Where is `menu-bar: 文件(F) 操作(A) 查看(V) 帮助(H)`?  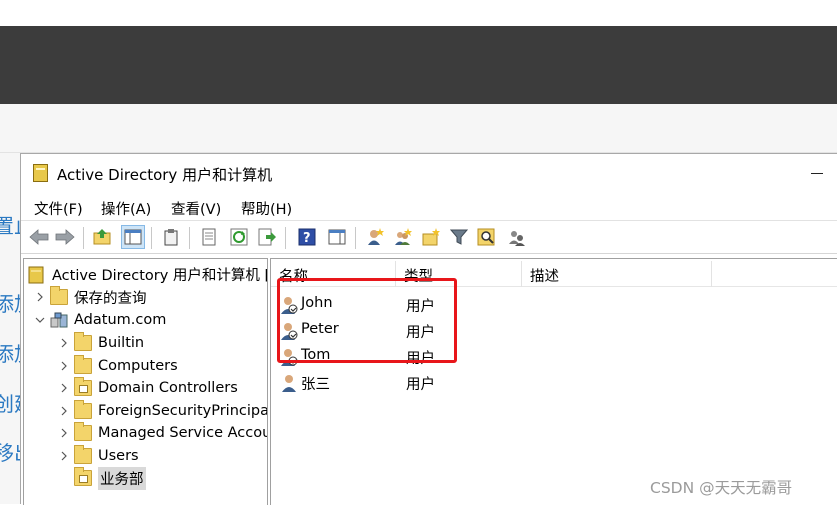 menu-bar: 文件(F) 操作(A) 查看(V) 帮助(H) is located at coordinates (429, 206).